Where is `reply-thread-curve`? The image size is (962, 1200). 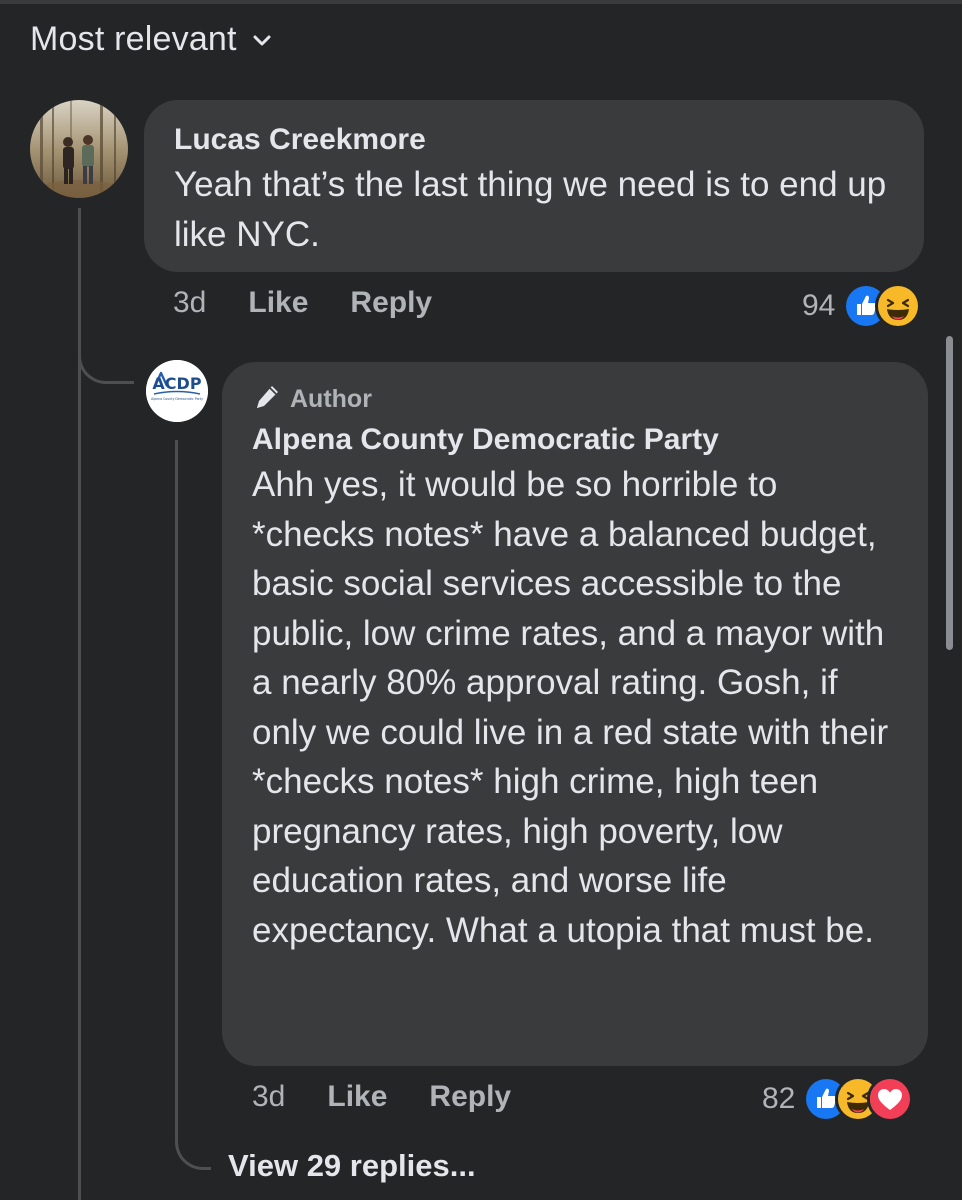 reply-thread-curve is located at coordinates (193, 805).